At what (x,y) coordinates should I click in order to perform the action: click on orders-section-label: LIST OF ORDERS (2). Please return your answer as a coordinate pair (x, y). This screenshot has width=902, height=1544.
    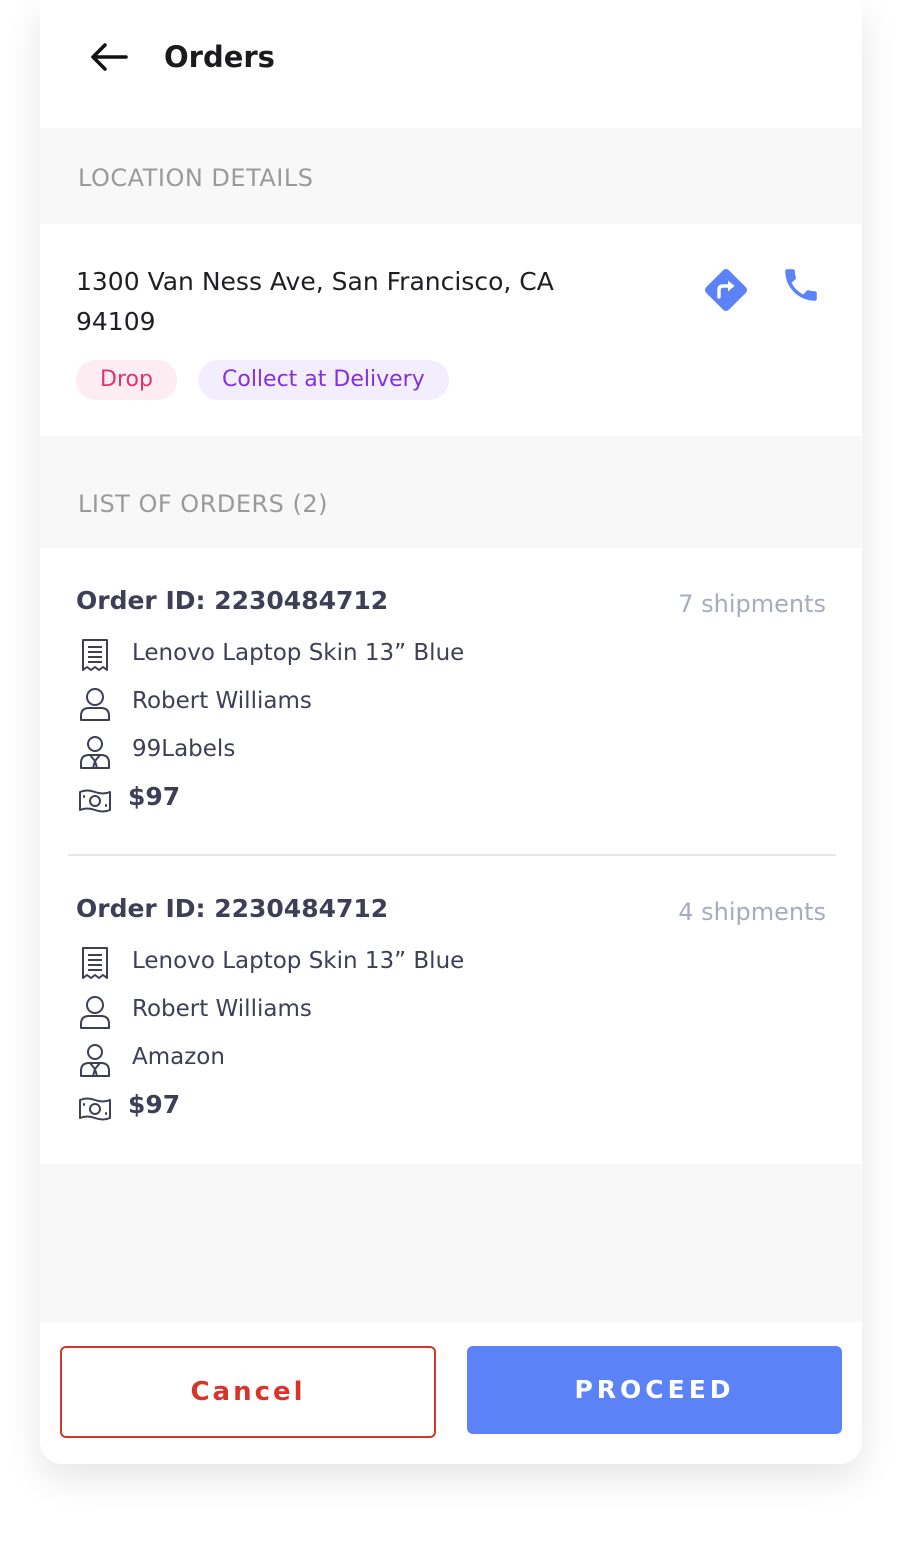
    Looking at the image, I should click on (203, 504).